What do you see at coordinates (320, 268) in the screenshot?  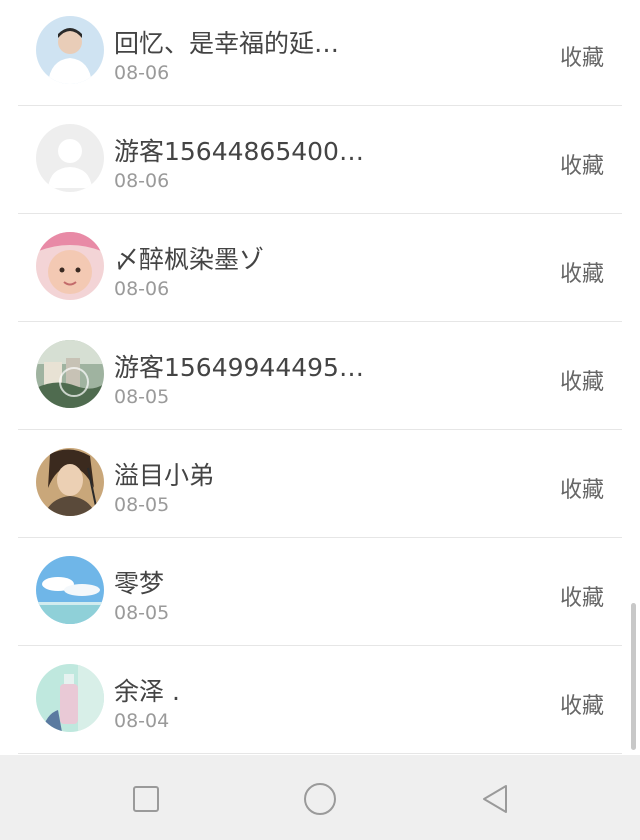 I see `list-item: 〆醉枫染墨ゾ 08-06 收藏` at bounding box center [320, 268].